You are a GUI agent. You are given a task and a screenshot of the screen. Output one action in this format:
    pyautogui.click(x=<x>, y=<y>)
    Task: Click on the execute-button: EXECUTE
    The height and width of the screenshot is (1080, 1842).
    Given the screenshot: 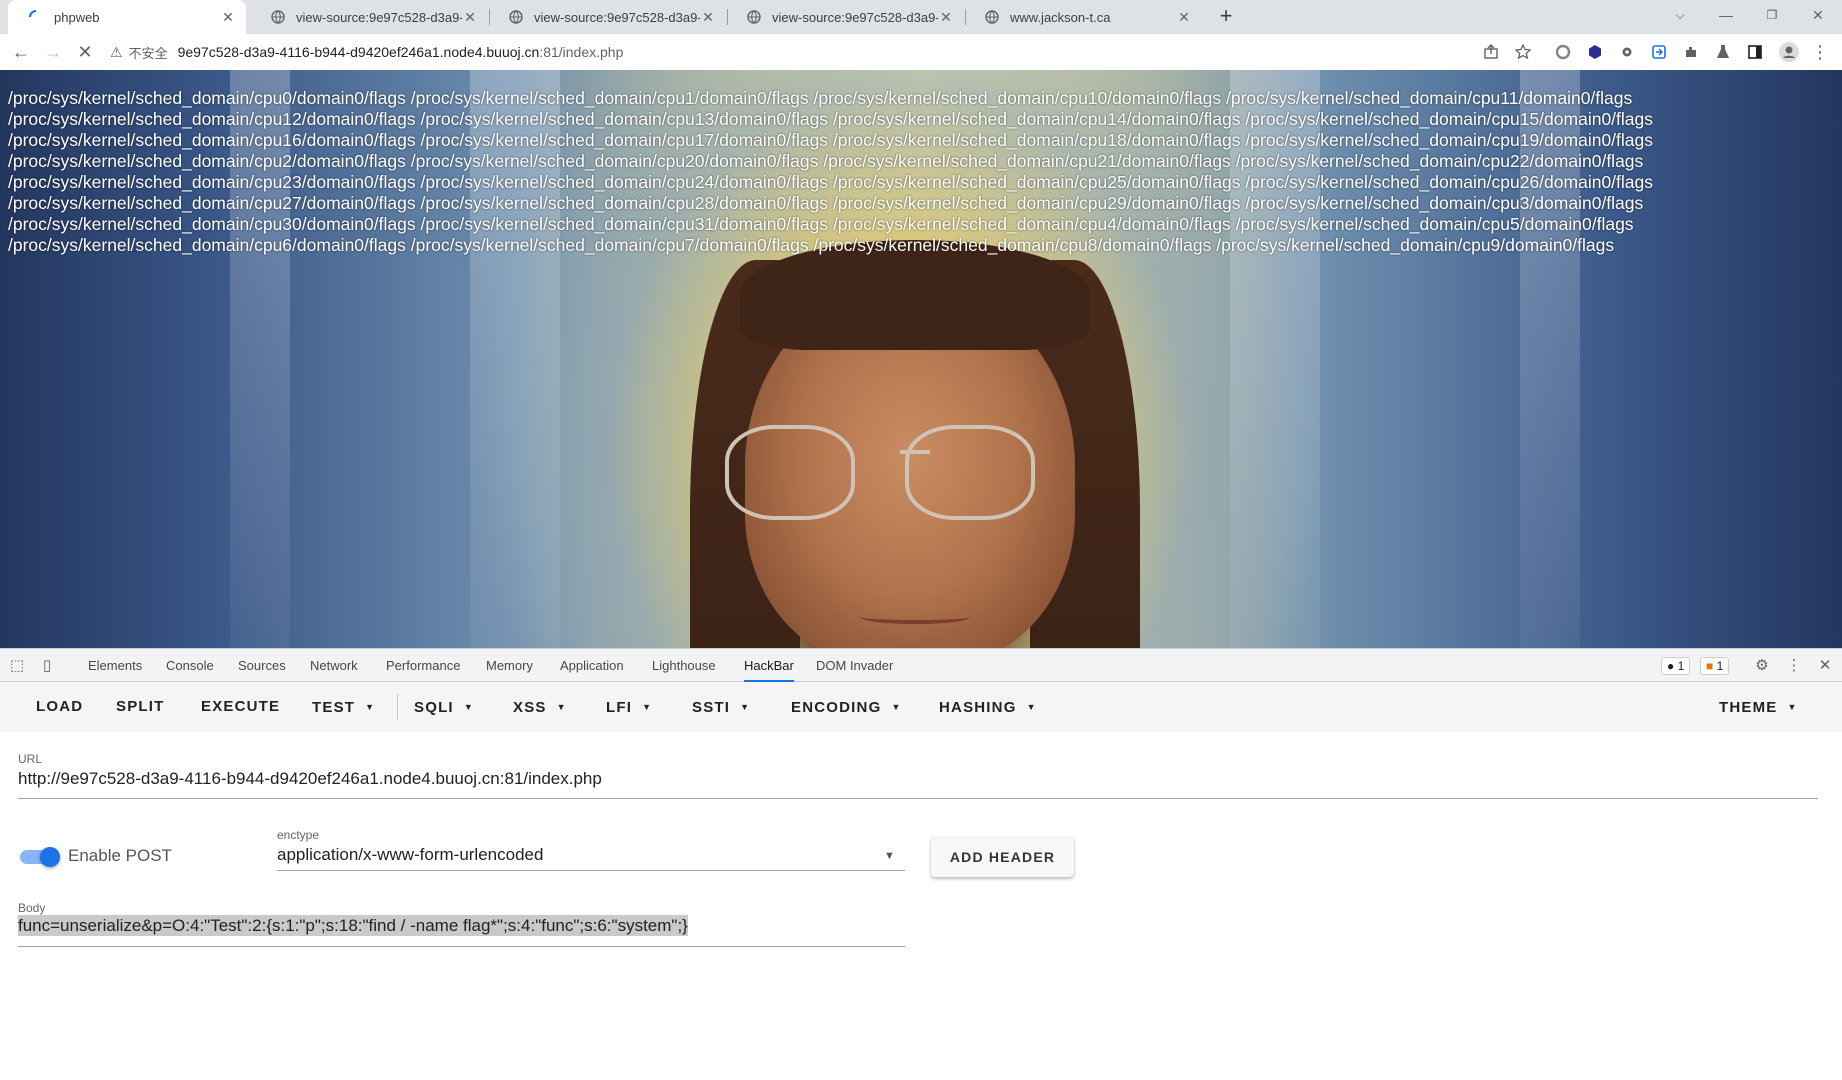 What is the action you would take?
    pyautogui.click(x=240, y=707)
    